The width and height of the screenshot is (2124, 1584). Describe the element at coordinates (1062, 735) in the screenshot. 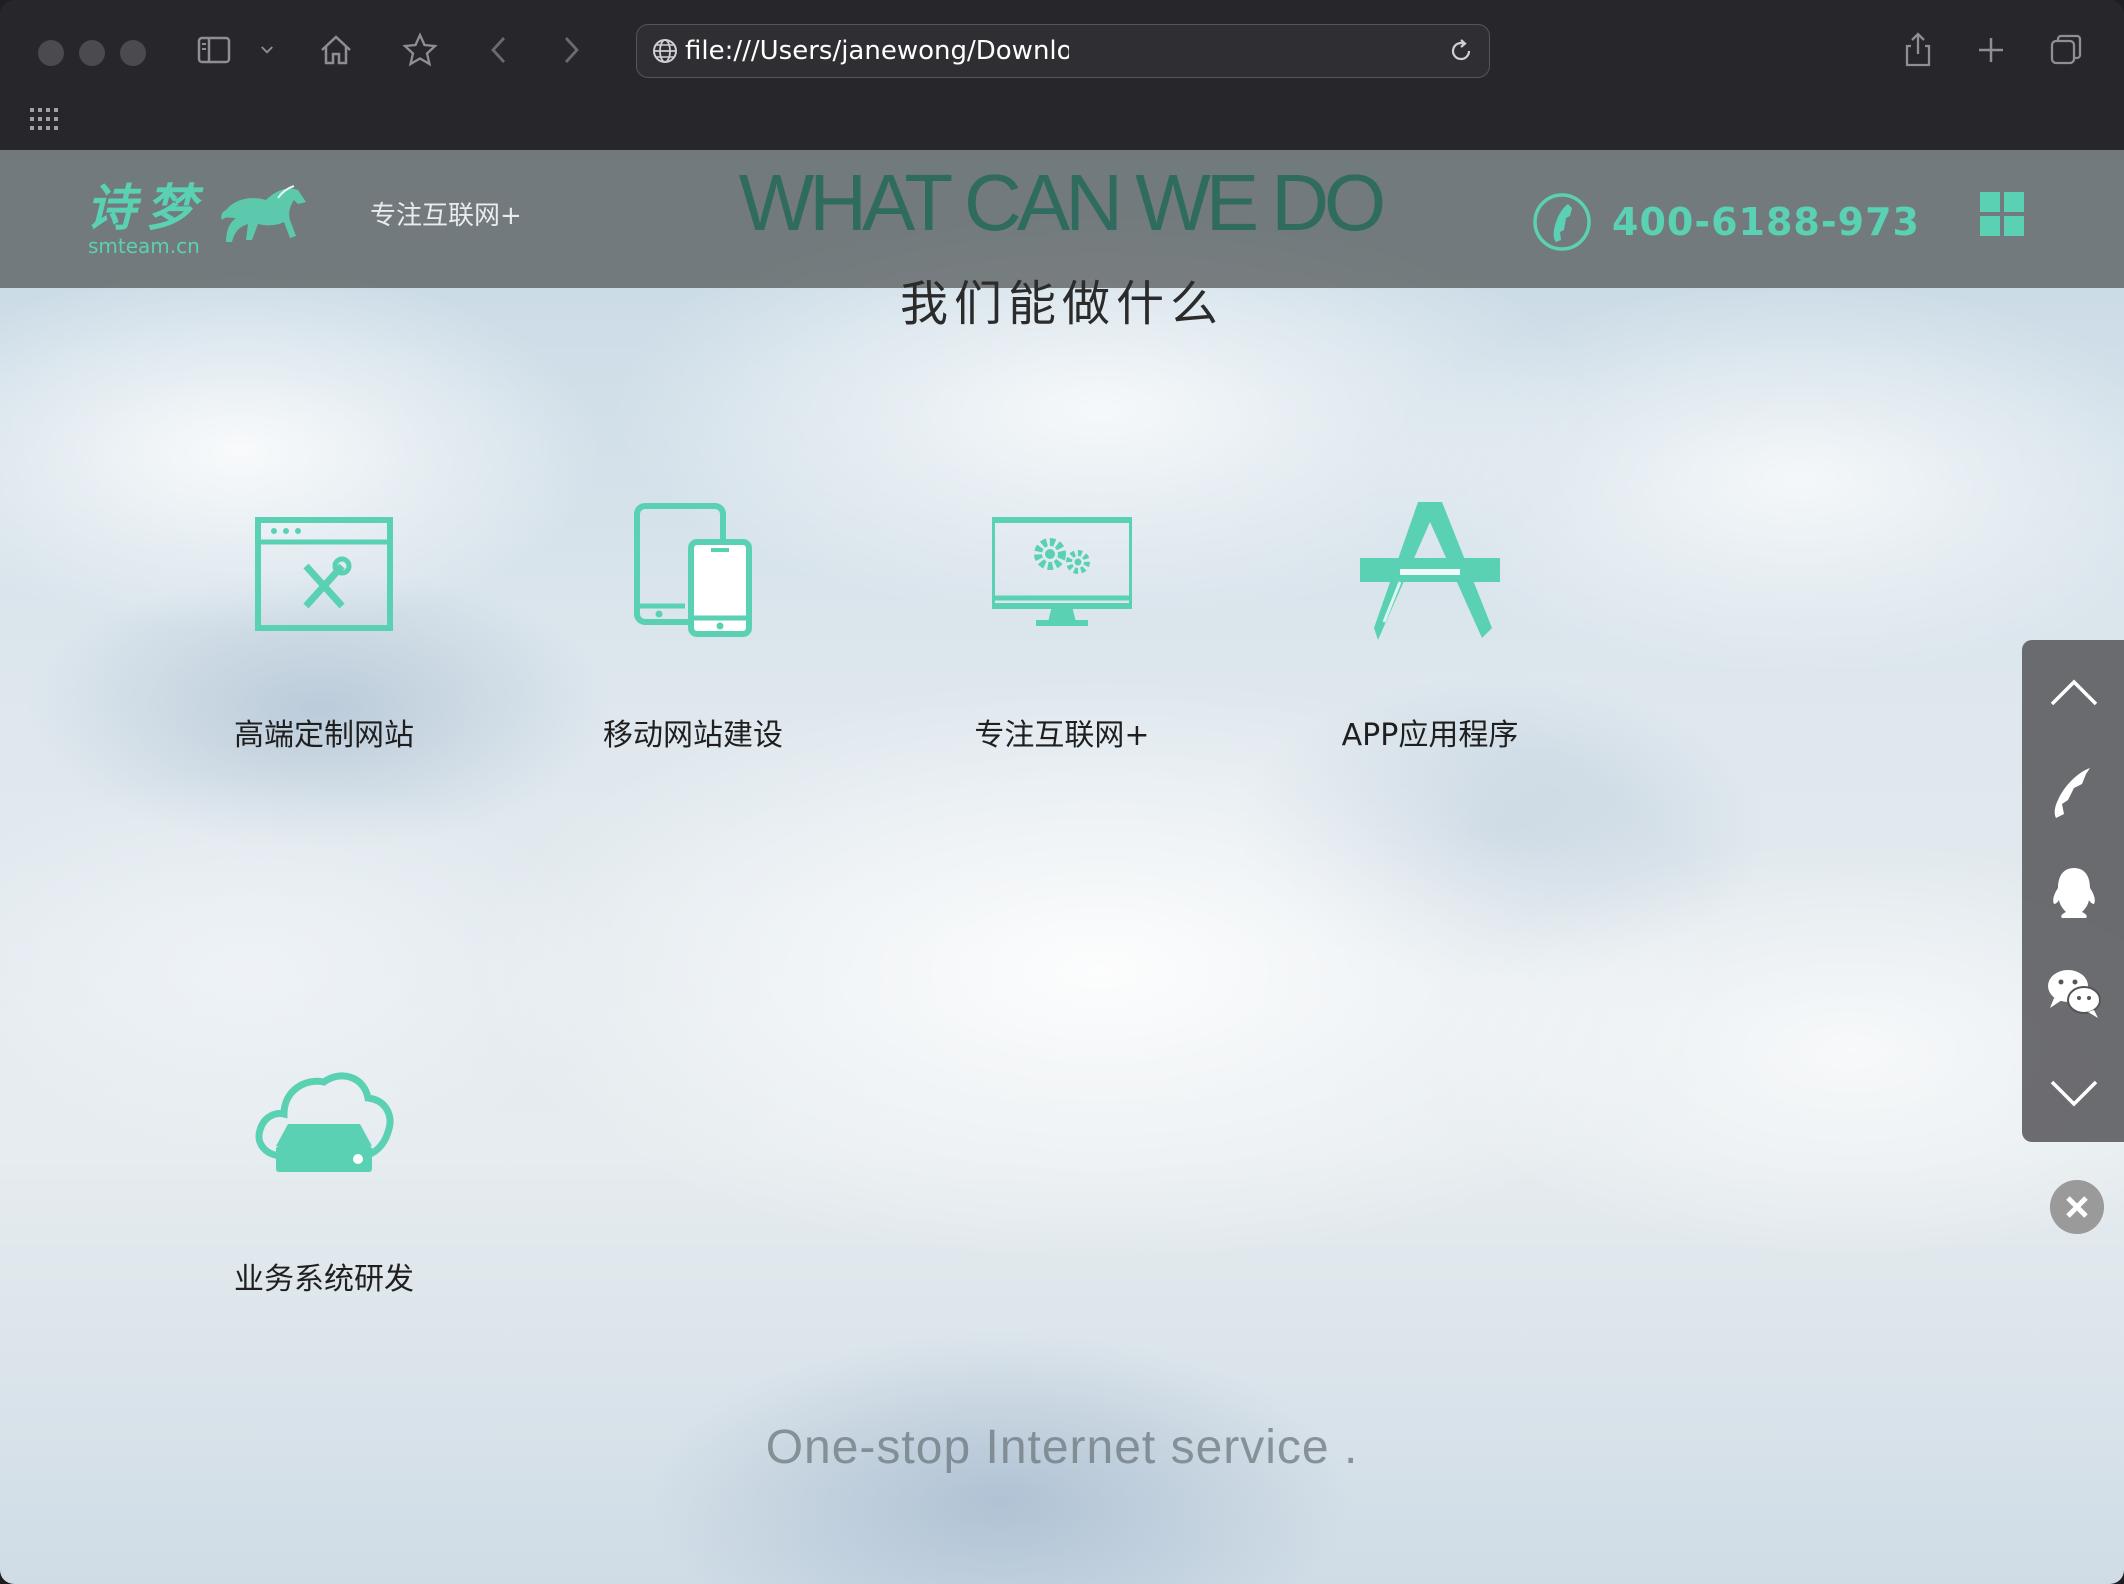

I see `service-label: 专注互联网+` at that location.